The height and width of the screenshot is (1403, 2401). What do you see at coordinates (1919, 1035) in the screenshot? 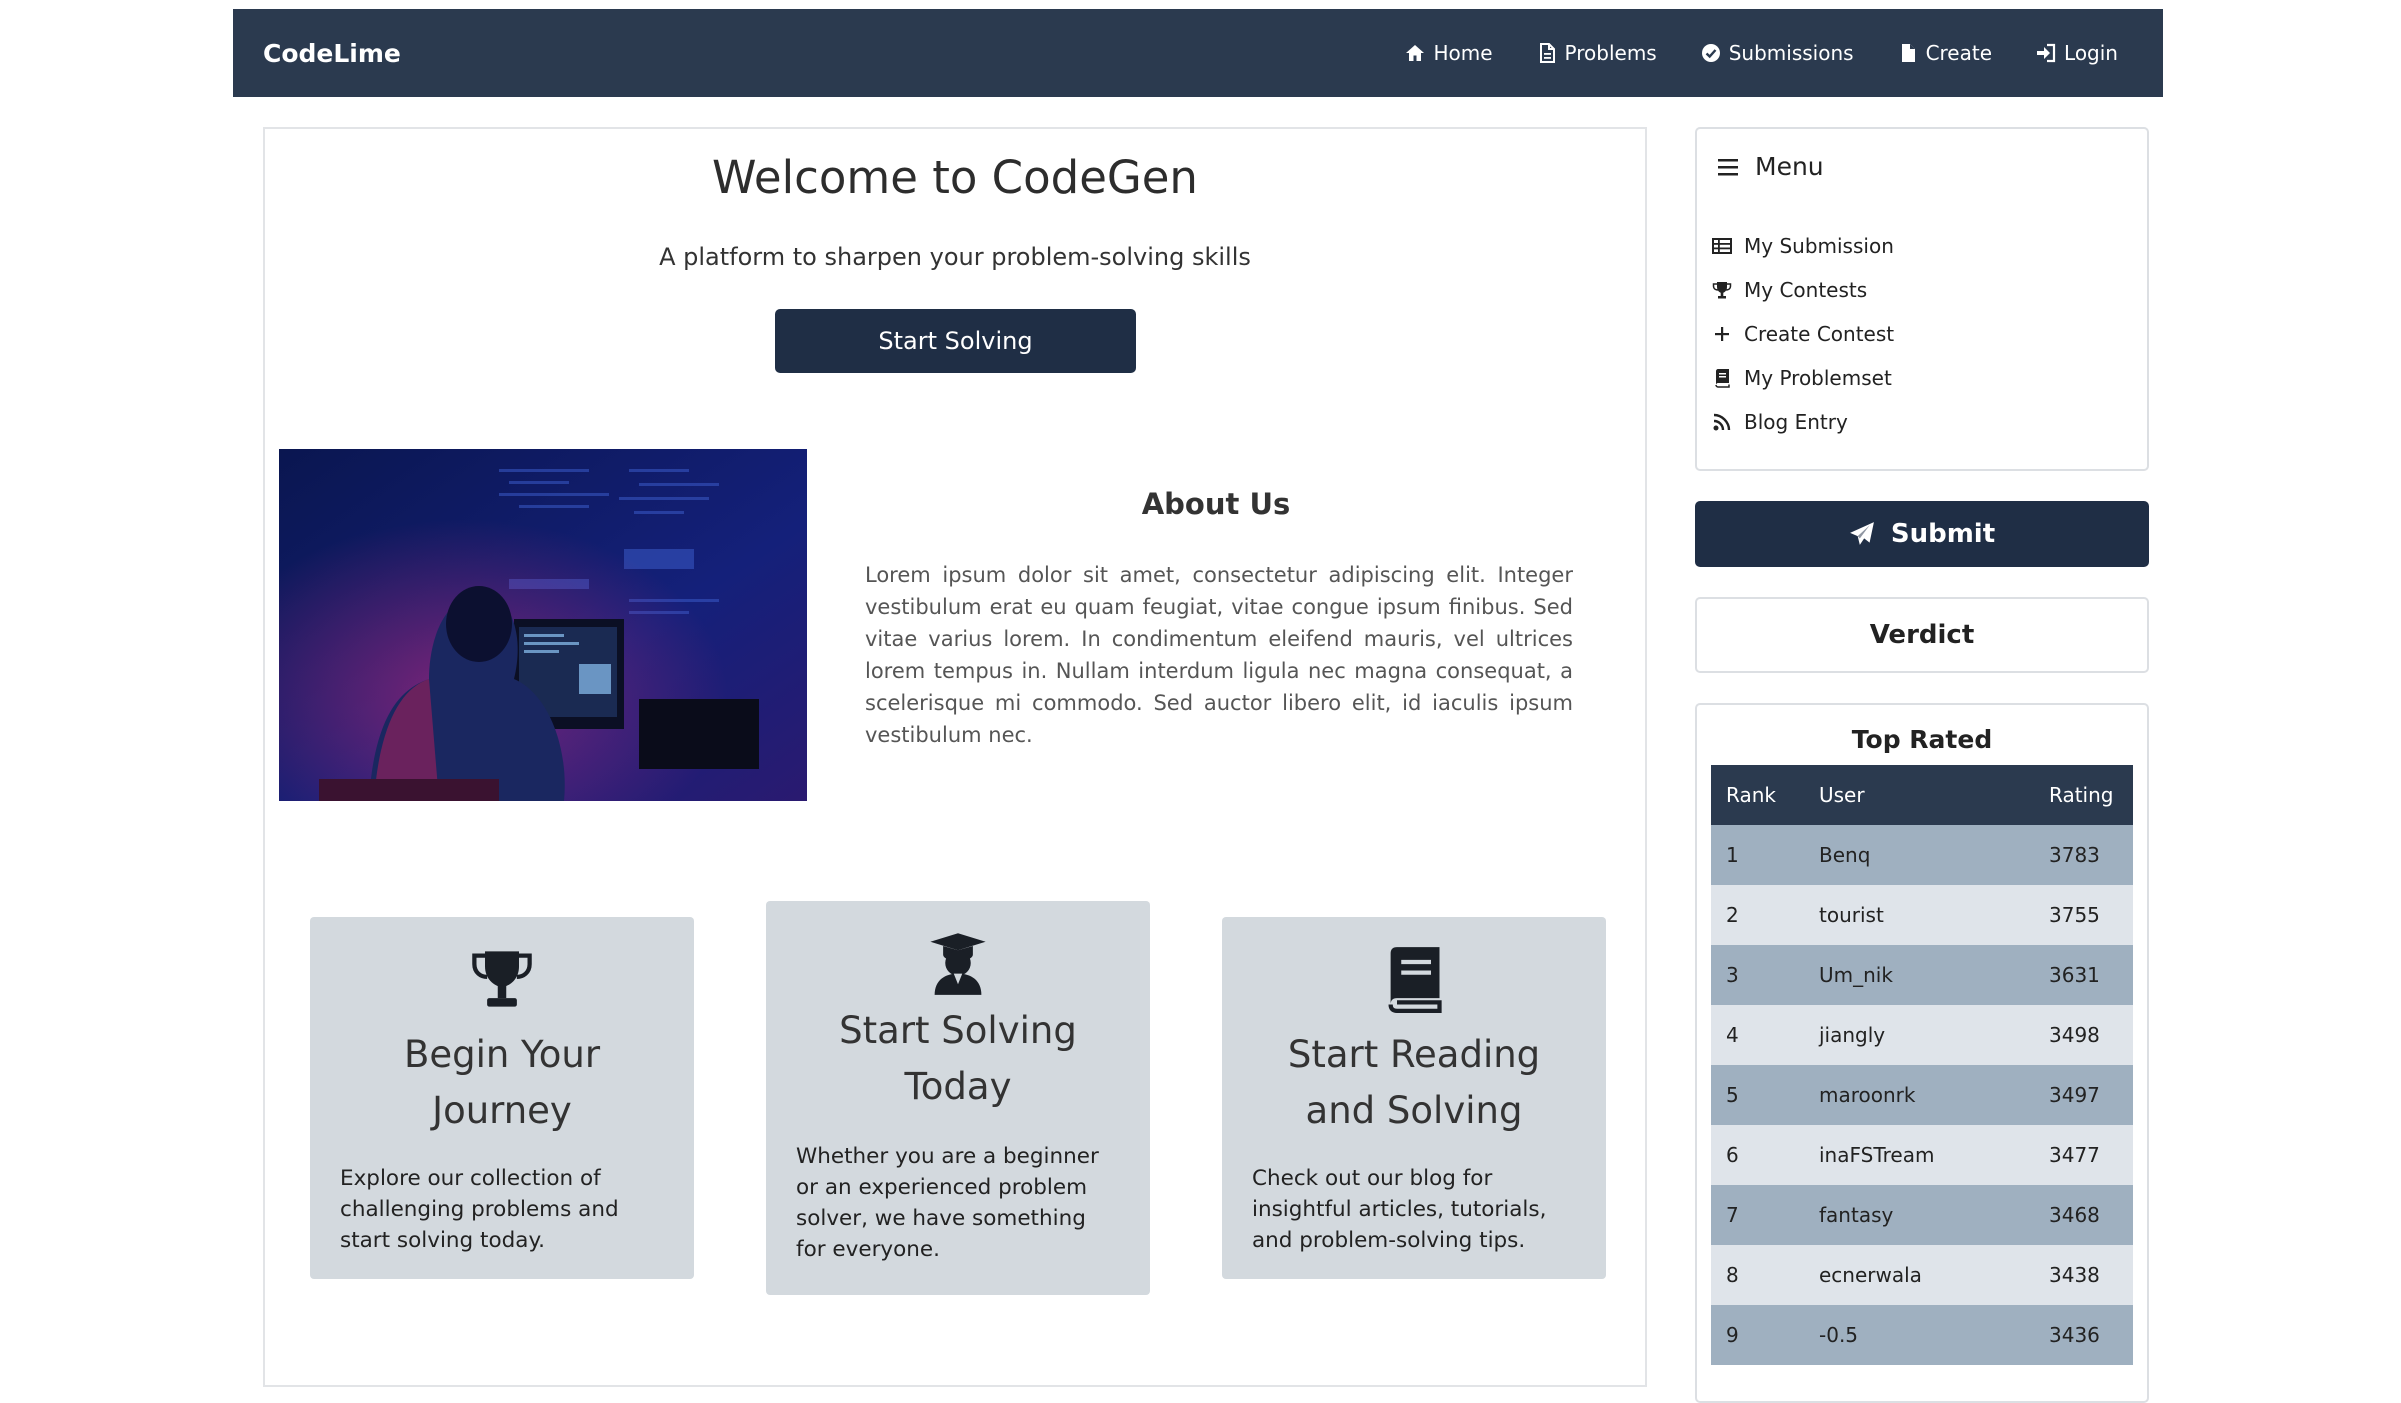
I see `user-cell: jiangly` at bounding box center [1919, 1035].